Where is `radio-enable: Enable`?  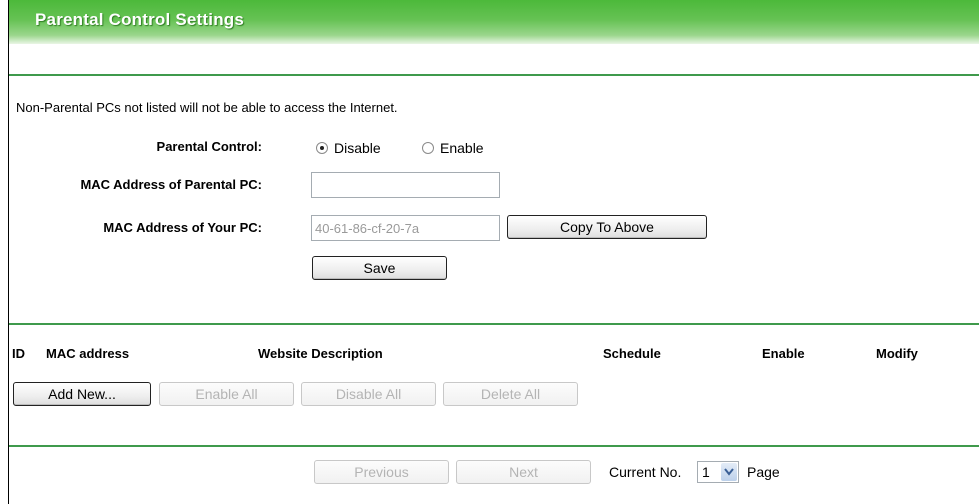
radio-enable: Enable is located at coordinates (453, 148).